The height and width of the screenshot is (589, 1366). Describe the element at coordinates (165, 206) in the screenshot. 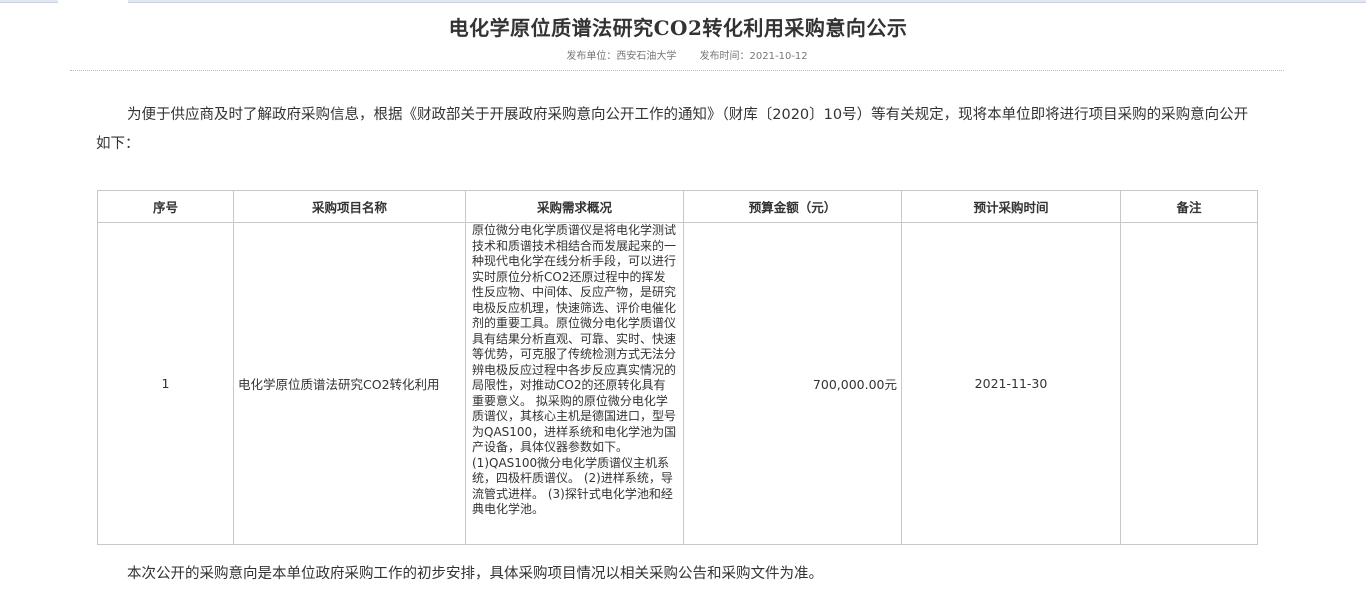

I see `header-index: 序号` at that location.